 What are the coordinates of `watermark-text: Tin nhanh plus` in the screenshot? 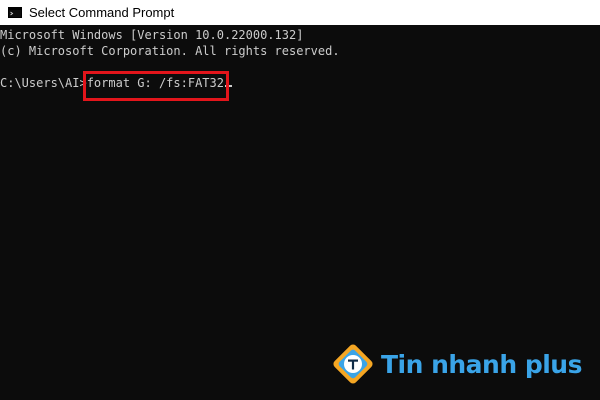 It's located at (481, 364).